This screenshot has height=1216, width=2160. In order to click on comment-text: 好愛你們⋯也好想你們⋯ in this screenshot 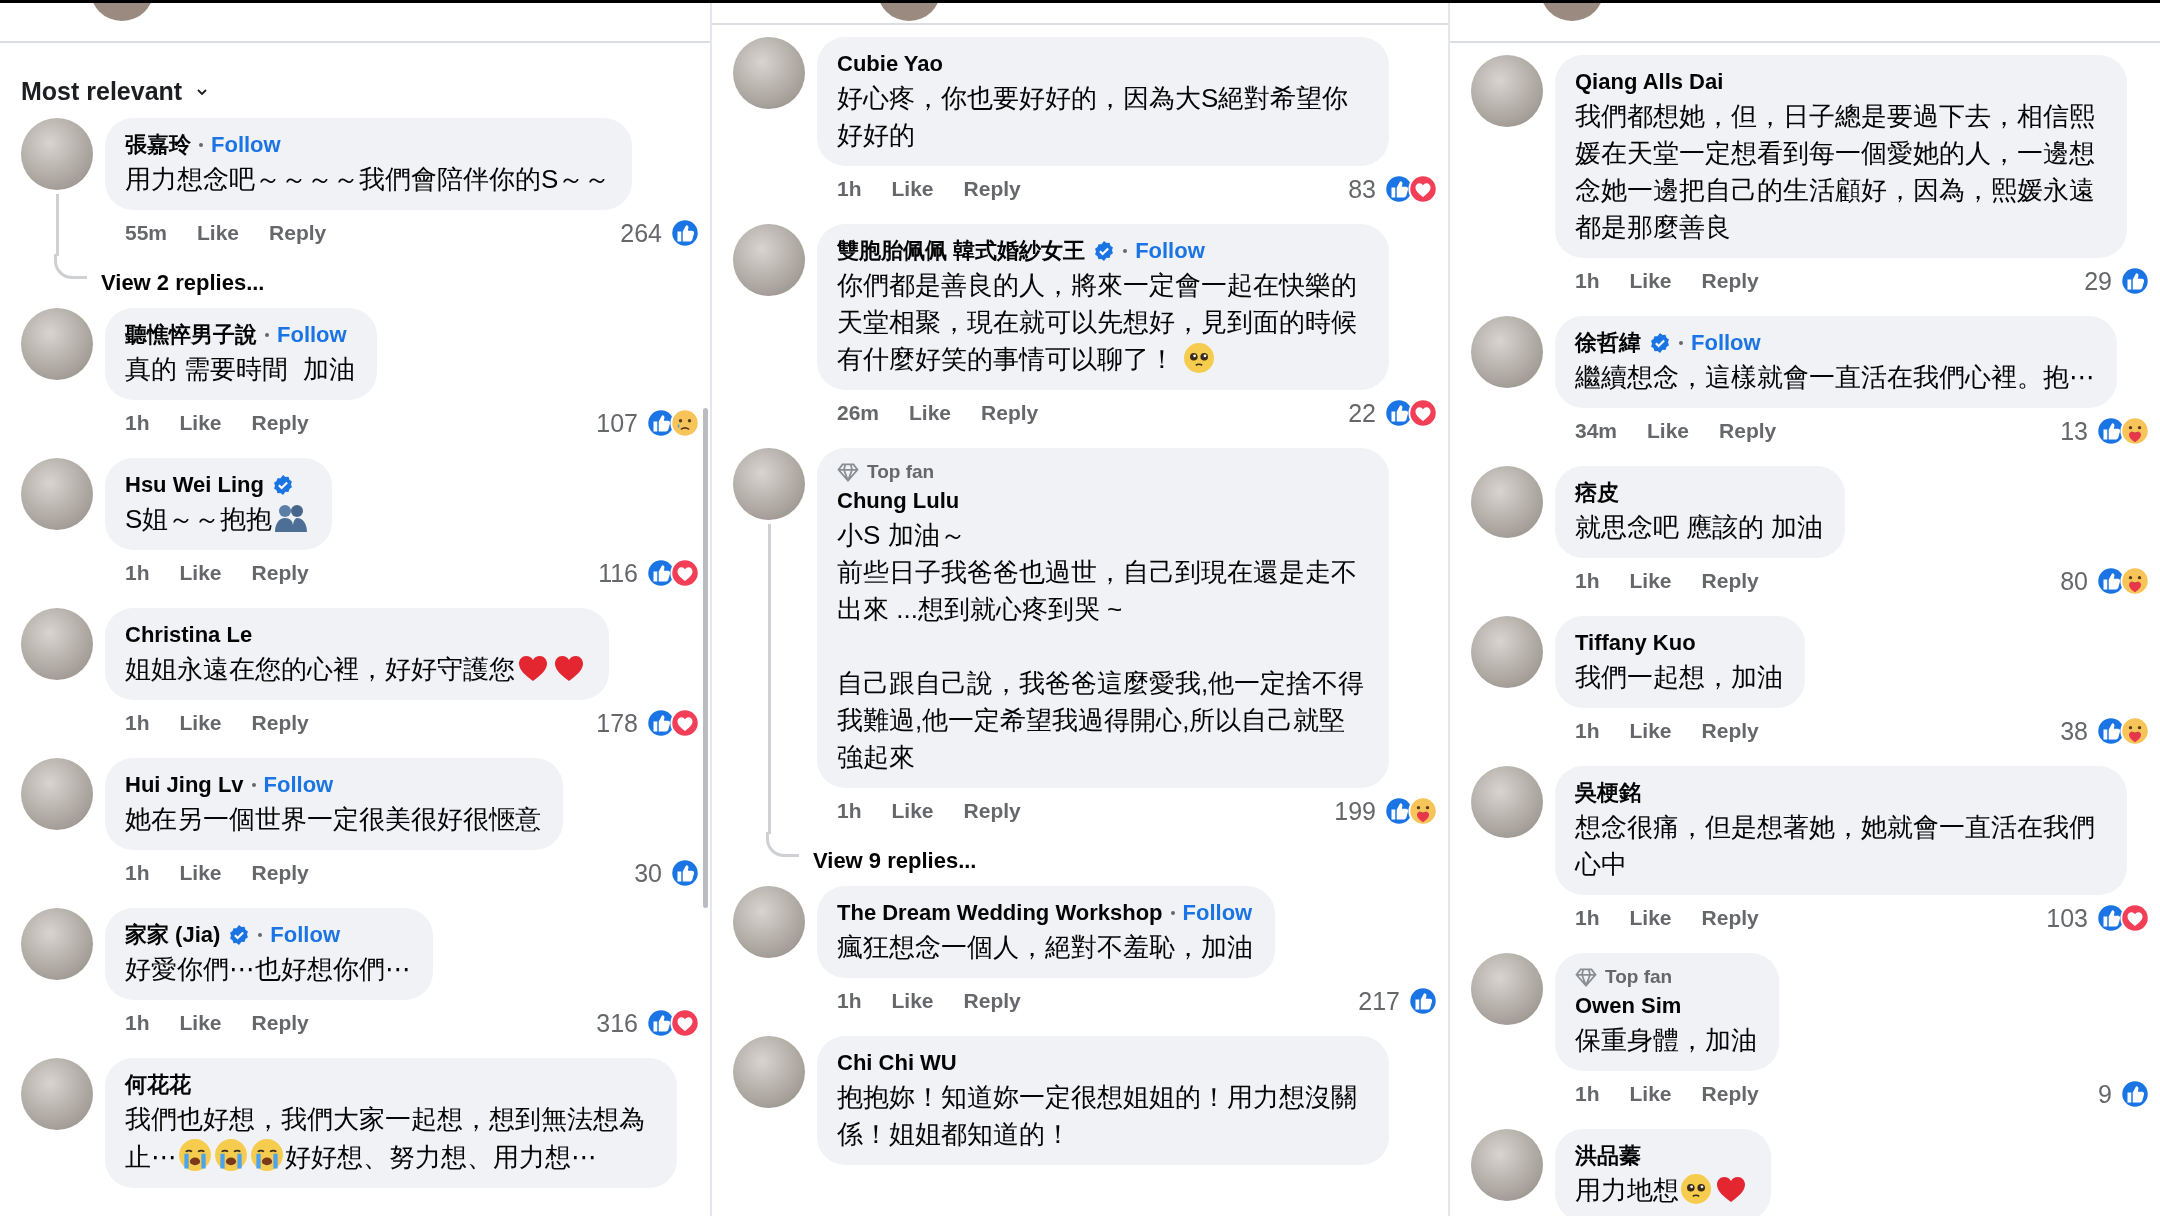, I will do `click(268, 969)`.